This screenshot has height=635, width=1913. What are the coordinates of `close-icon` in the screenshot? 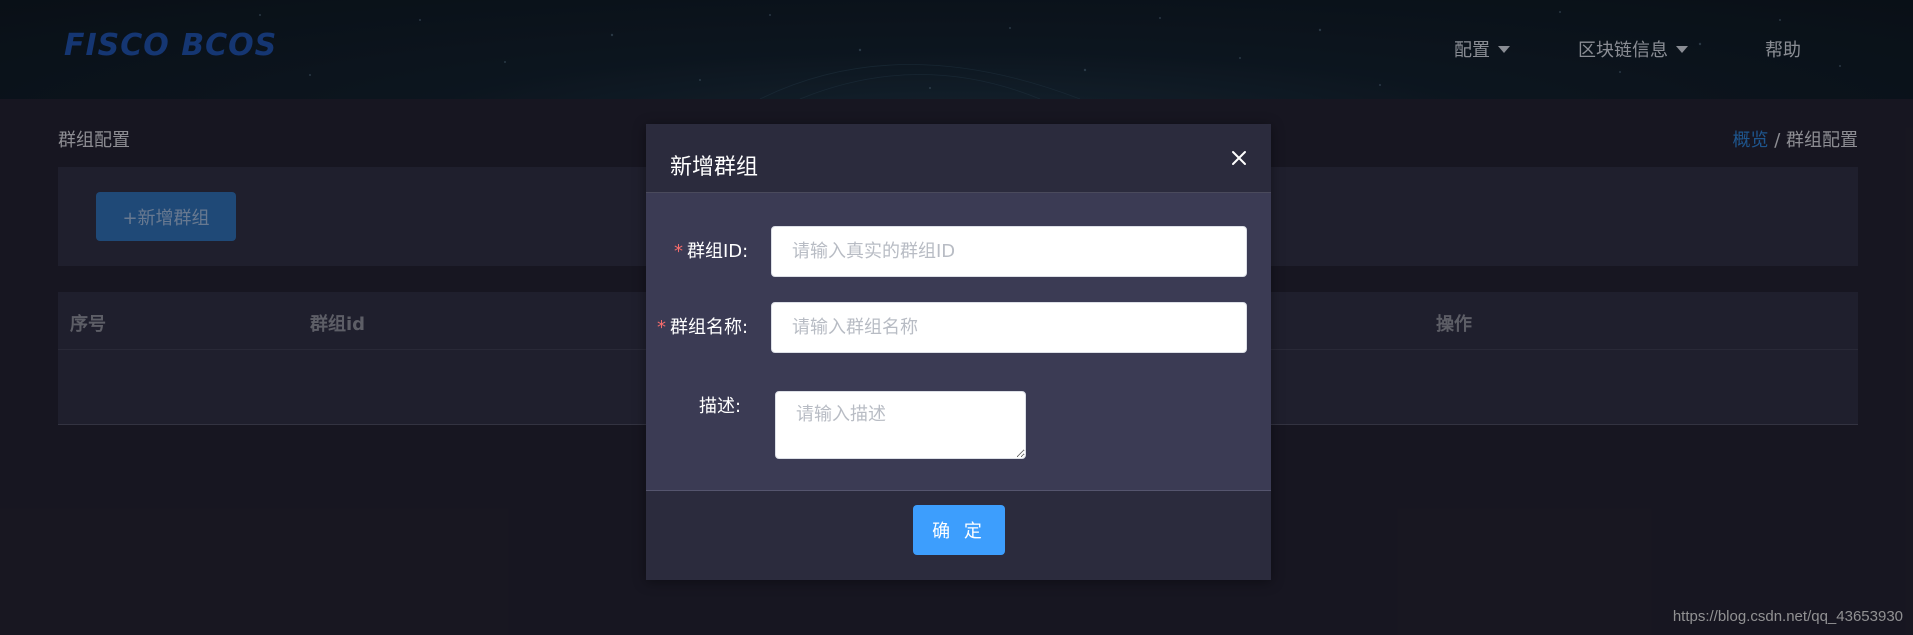 It's located at (1239, 158).